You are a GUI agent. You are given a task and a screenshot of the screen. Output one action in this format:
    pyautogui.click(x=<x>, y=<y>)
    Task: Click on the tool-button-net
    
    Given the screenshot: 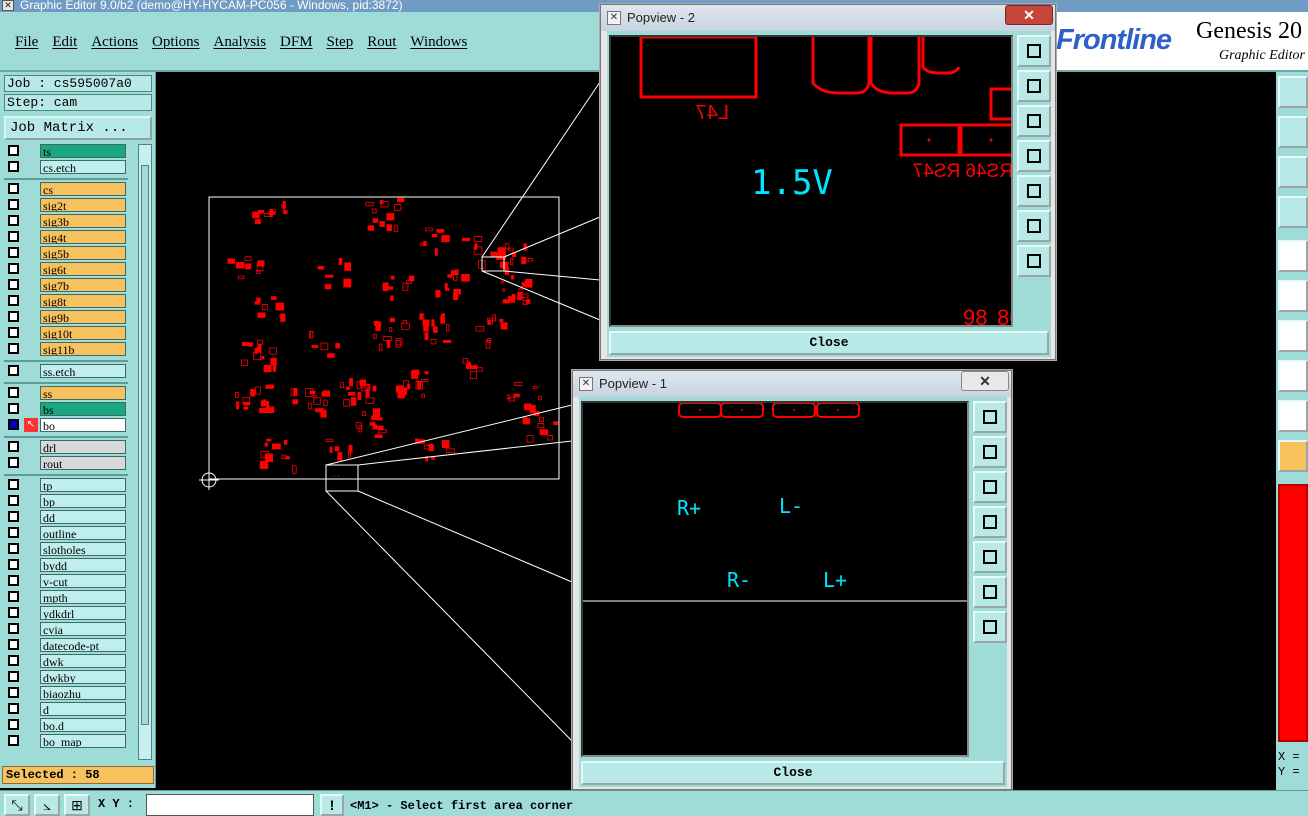 What is the action you would take?
    pyautogui.click(x=1293, y=296)
    